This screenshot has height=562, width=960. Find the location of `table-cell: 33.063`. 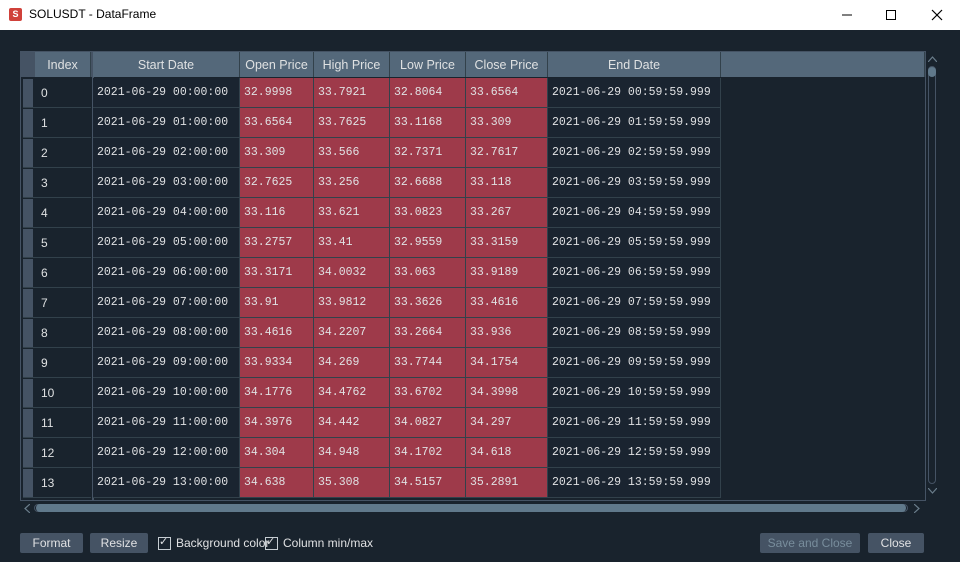

table-cell: 33.063 is located at coordinates (428, 273).